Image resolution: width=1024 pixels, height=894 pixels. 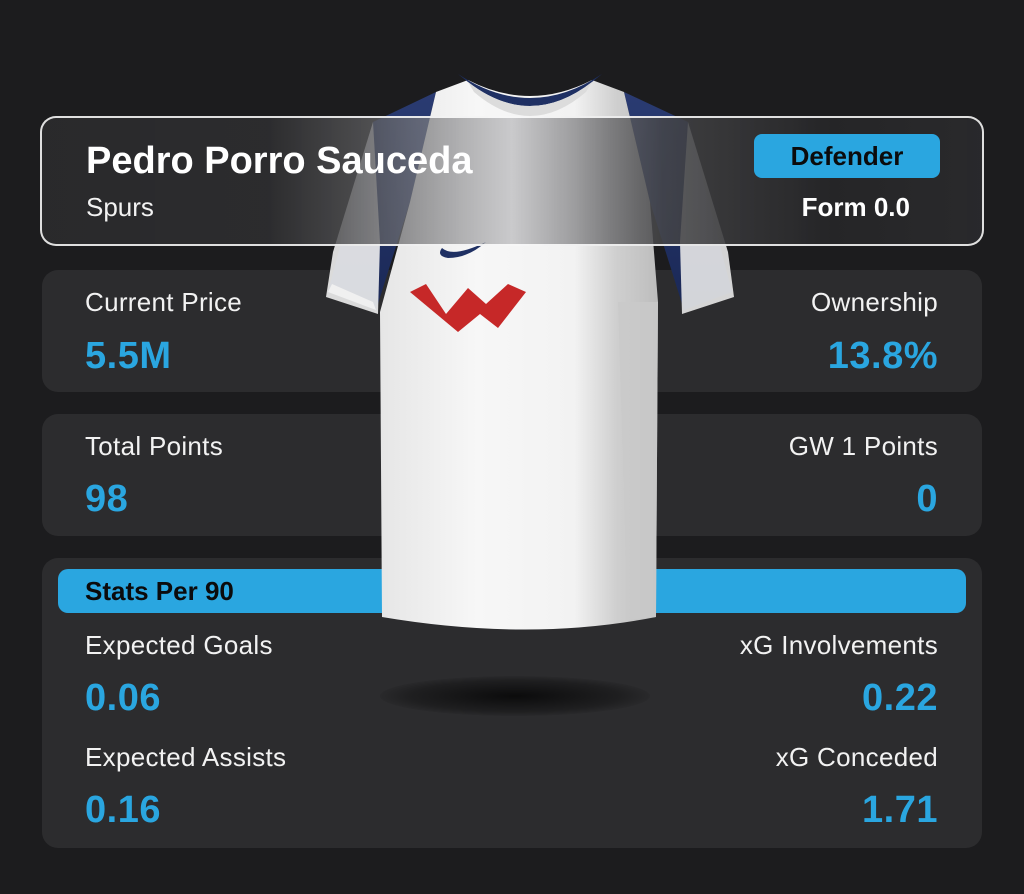 What do you see at coordinates (882, 356) in the screenshot?
I see `ownership-value: 13.8%` at bounding box center [882, 356].